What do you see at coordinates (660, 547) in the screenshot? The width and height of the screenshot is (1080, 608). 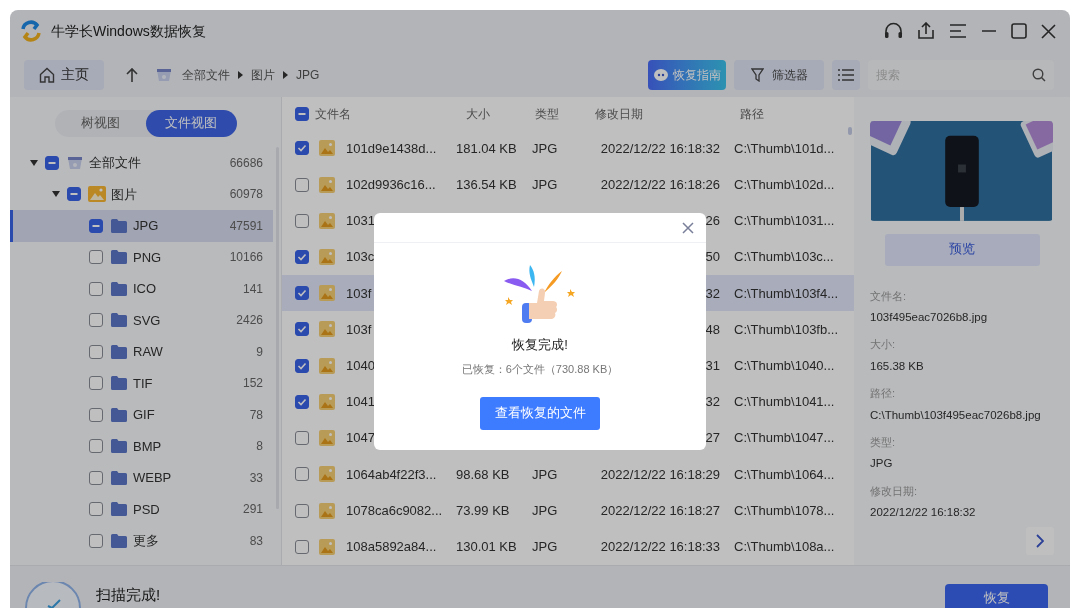 I see `table-cell-text: 2022/12/22 16:18:33` at bounding box center [660, 547].